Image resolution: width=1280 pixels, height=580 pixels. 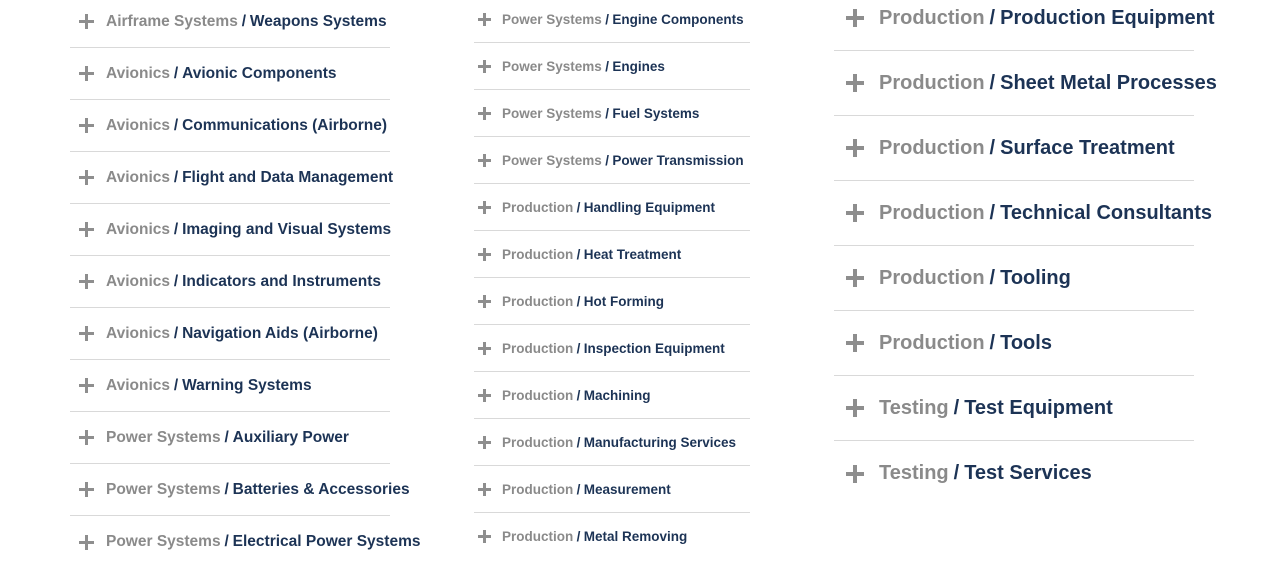 I want to click on category-accordion-item: Avionics / Imaging and Visual Systems, so click(x=231, y=230).